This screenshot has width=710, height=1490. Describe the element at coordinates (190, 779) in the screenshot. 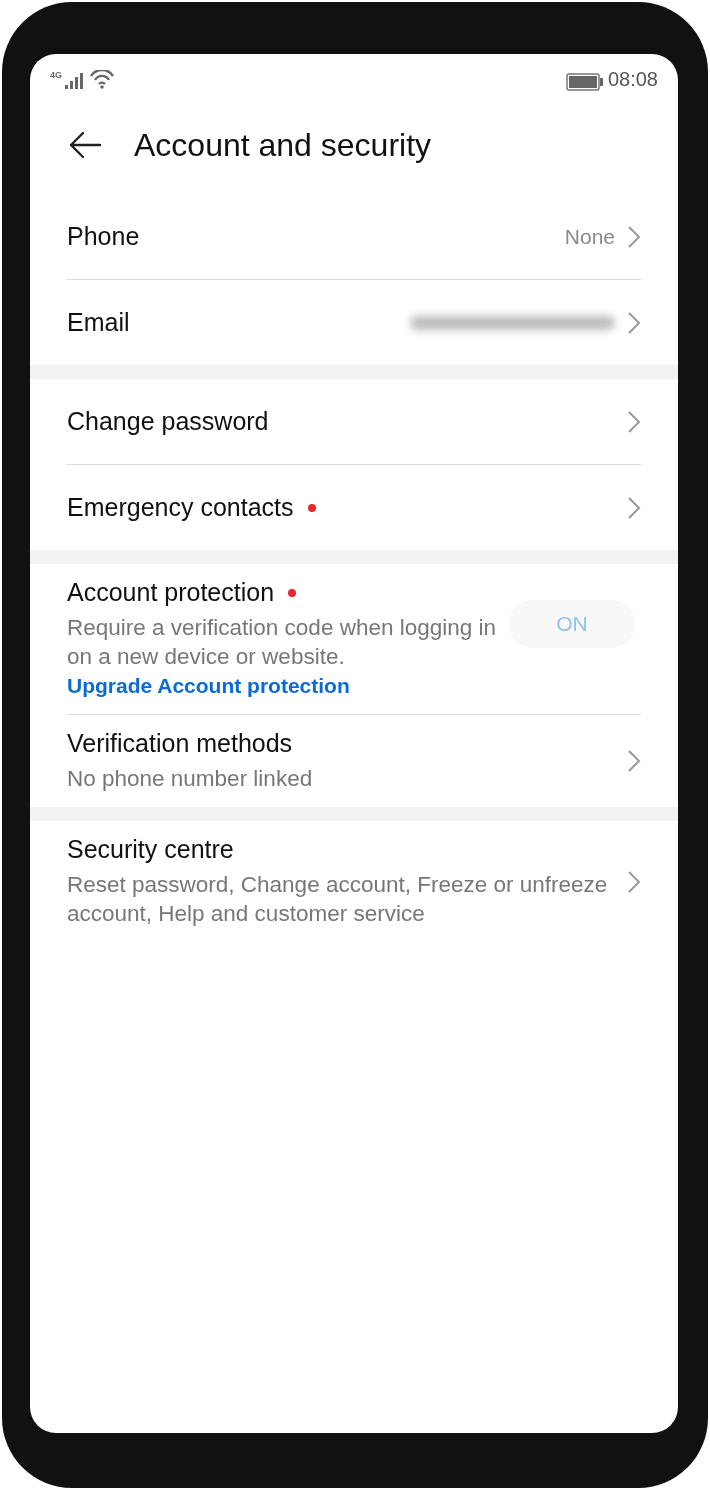

I see `row-description: No phone number linked` at that location.